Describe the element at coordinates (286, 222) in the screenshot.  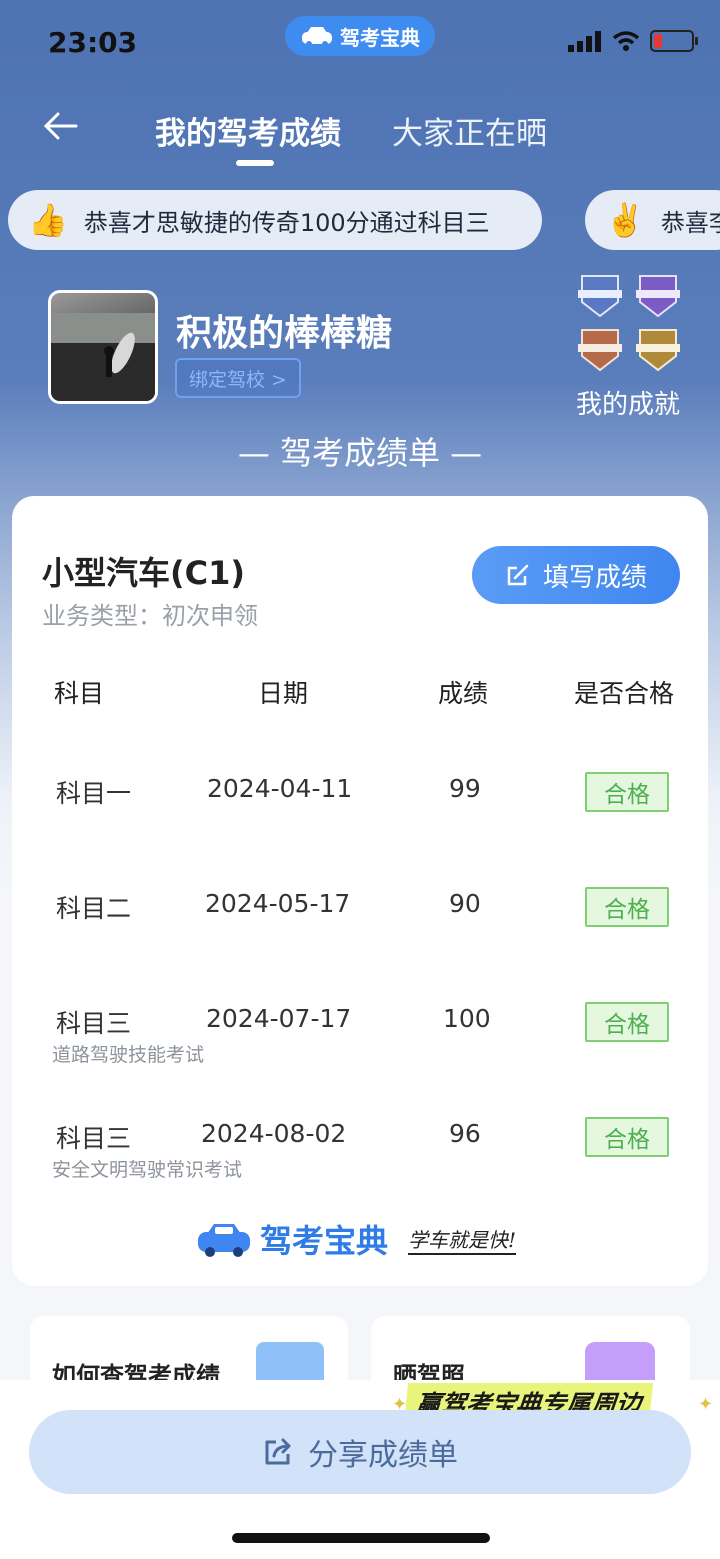
I see `ticker-text: 恭喜才思敏捷的传奇100分通过科目三` at that location.